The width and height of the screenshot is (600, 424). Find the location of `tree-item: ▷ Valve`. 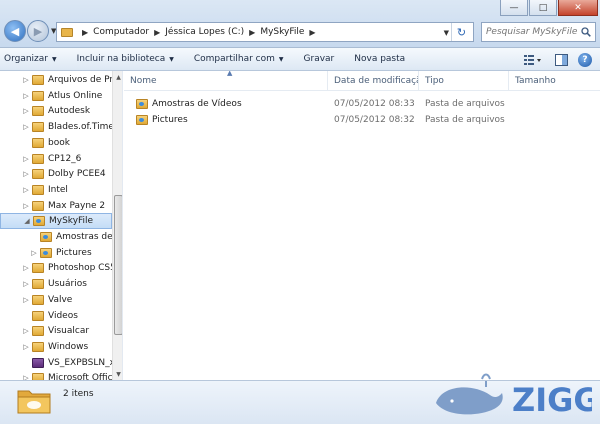

tree-item: ▷ Valve is located at coordinates (56, 300).